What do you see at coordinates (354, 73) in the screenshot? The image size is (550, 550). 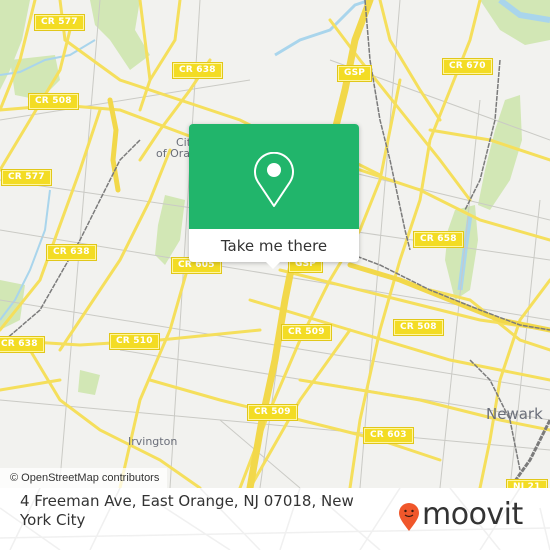 I see `route-shield: GSP` at bounding box center [354, 73].